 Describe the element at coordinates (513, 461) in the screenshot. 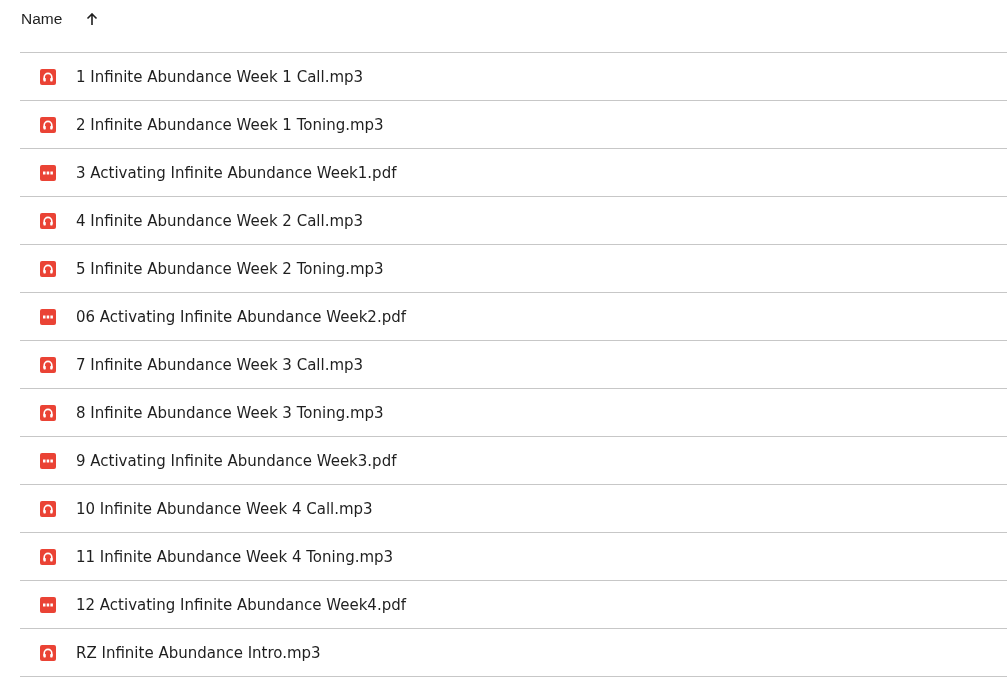

I see `file-row: 9 Activating Infinite Abundance Week3.pdf` at that location.